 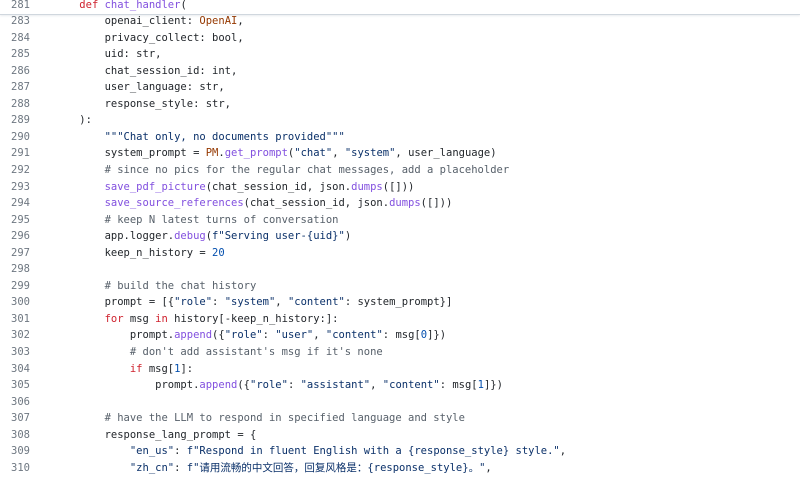 I want to click on line-number: 308, so click(x=15, y=435).